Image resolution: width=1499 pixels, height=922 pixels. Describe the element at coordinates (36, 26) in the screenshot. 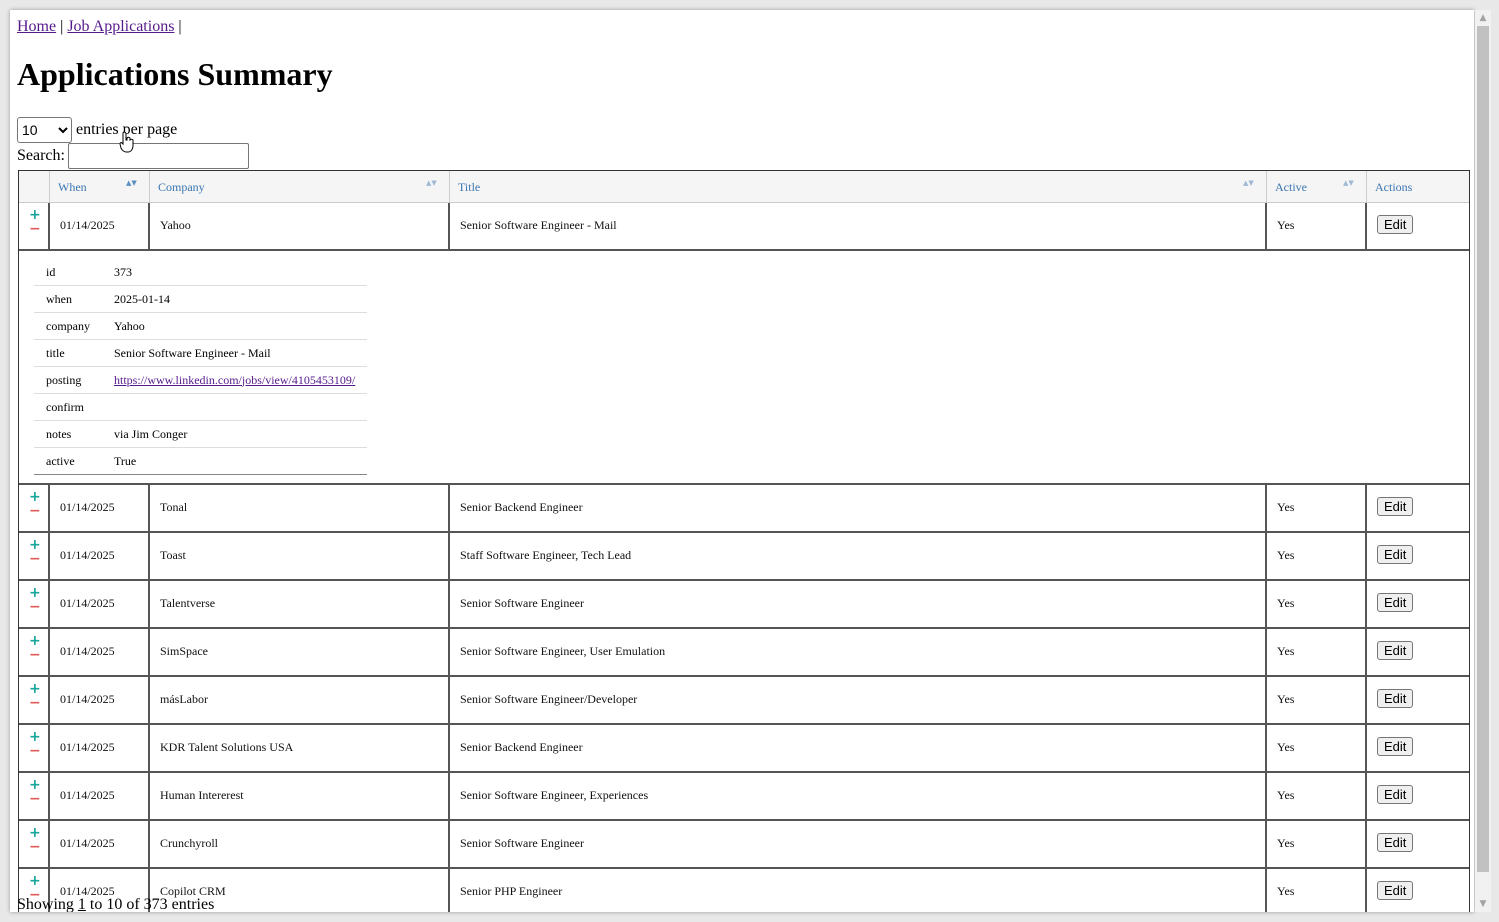

I see `home-link: Home` at that location.